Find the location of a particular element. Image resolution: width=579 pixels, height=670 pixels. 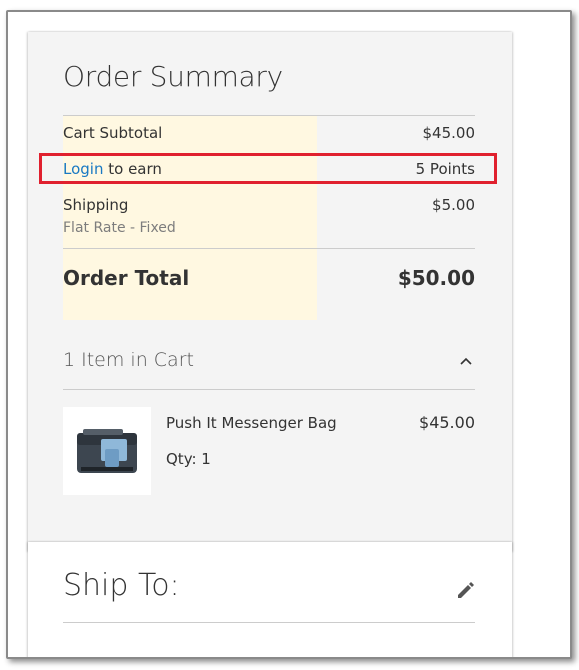

pencil-icon is located at coordinates (465, 592).